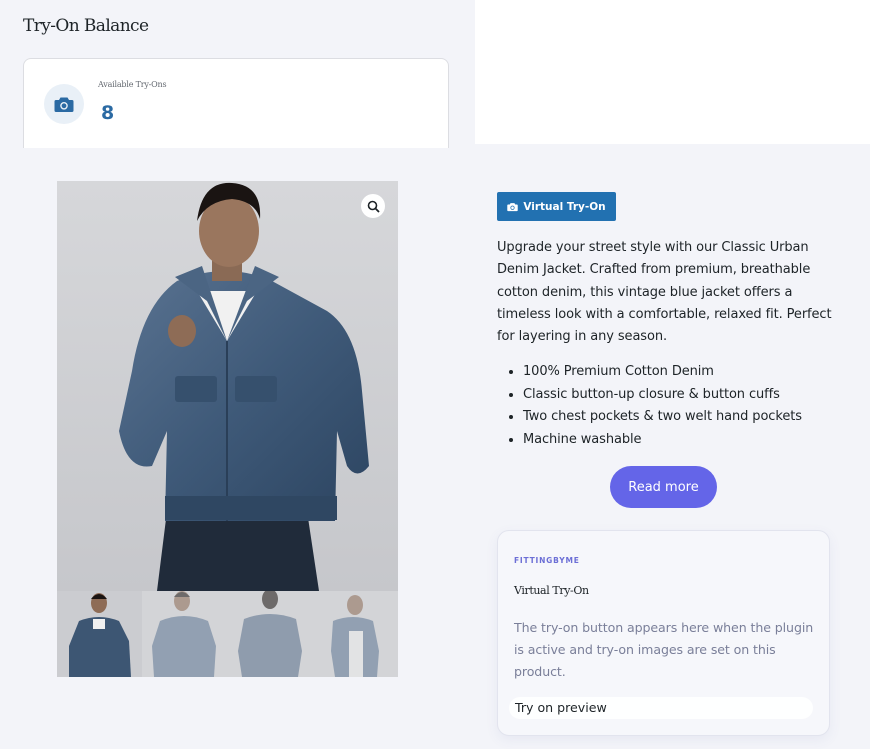 This screenshot has height=749, width=870. Describe the element at coordinates (662, 395) in the screenshot. I see `feature-item: Classic button-up closure & button cuffs` at that location.